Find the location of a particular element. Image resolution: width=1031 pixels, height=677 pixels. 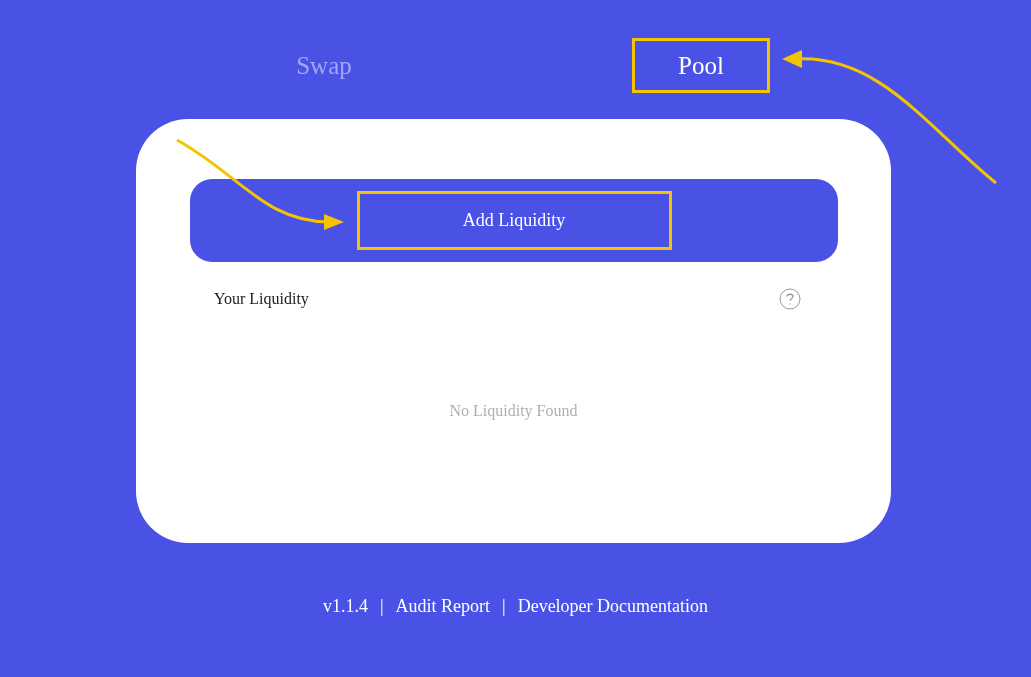

footer-link: Developer Documentation is located at coordinates (613, 606).